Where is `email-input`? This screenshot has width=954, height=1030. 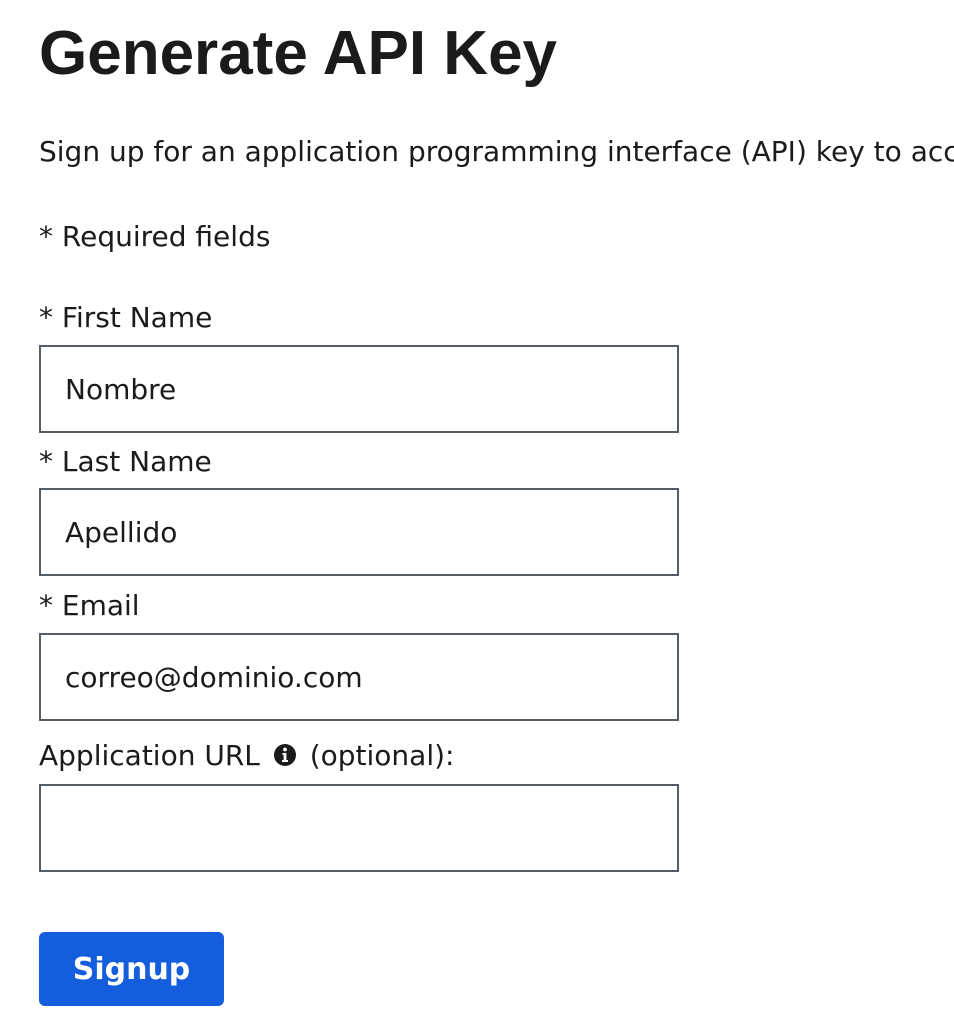
email-input is located at coordinates (359, 677).